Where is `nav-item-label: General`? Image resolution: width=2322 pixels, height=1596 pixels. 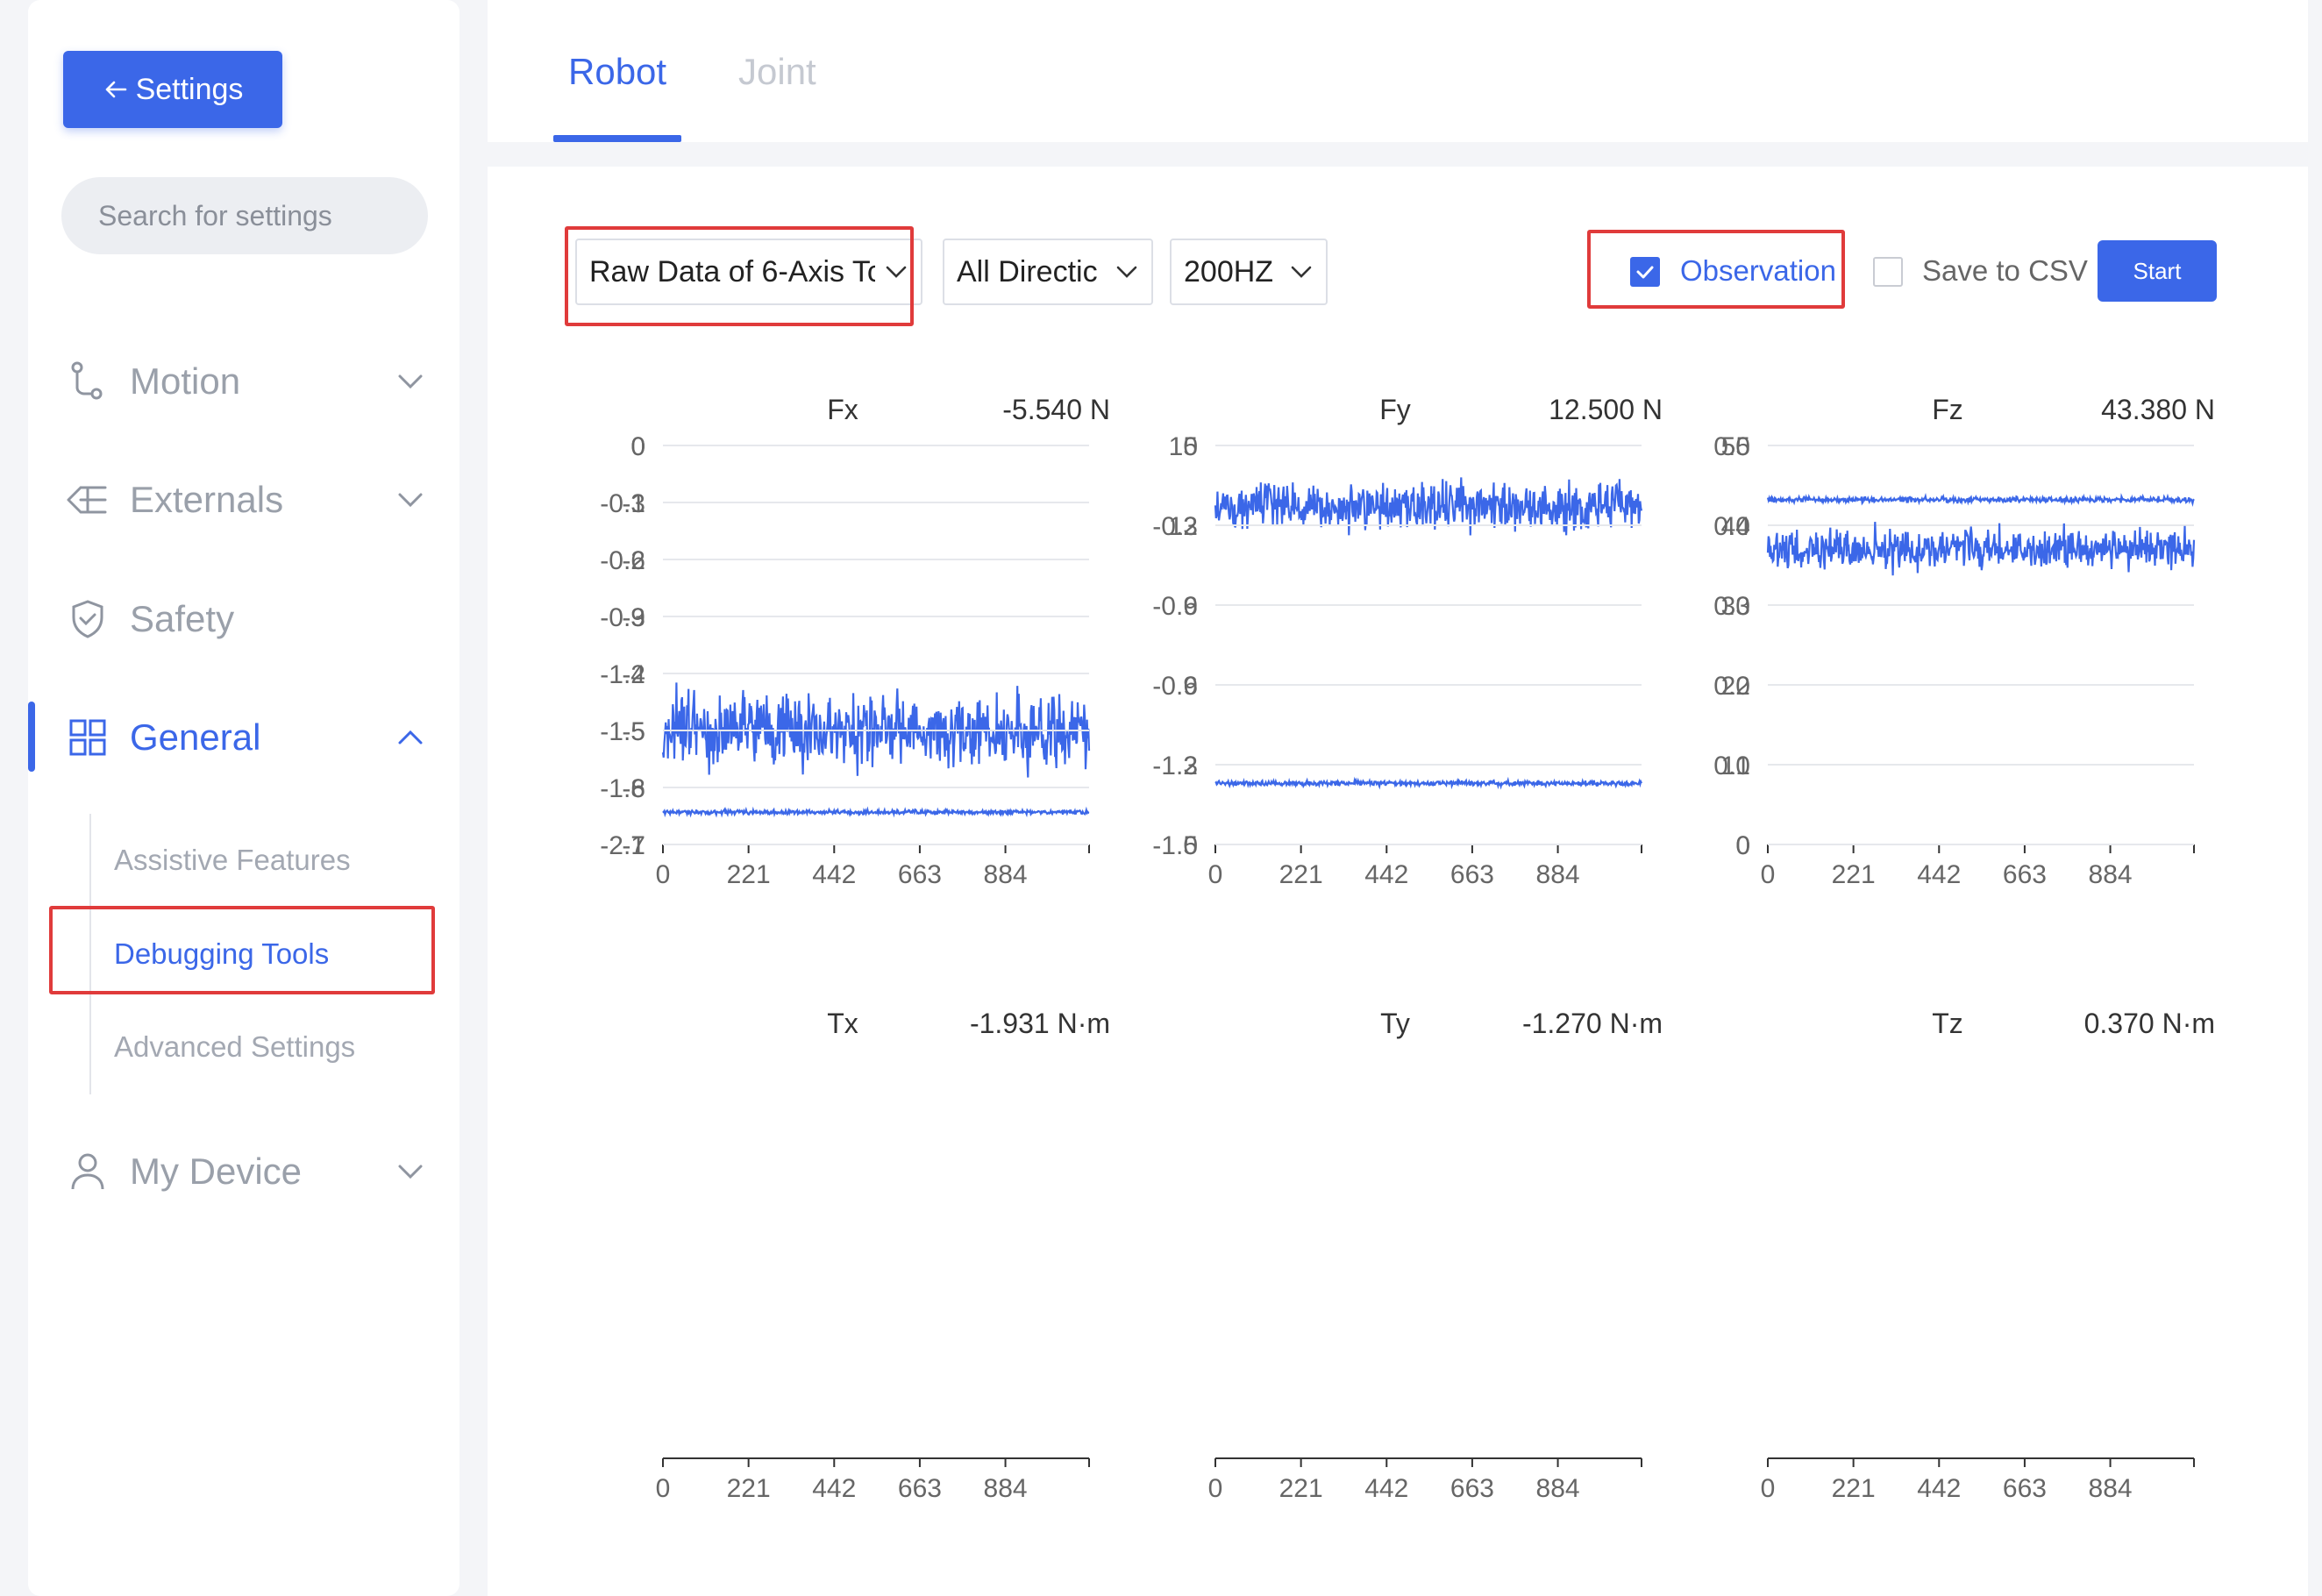
nav-item-label: General is located at coordinates (195, 737).